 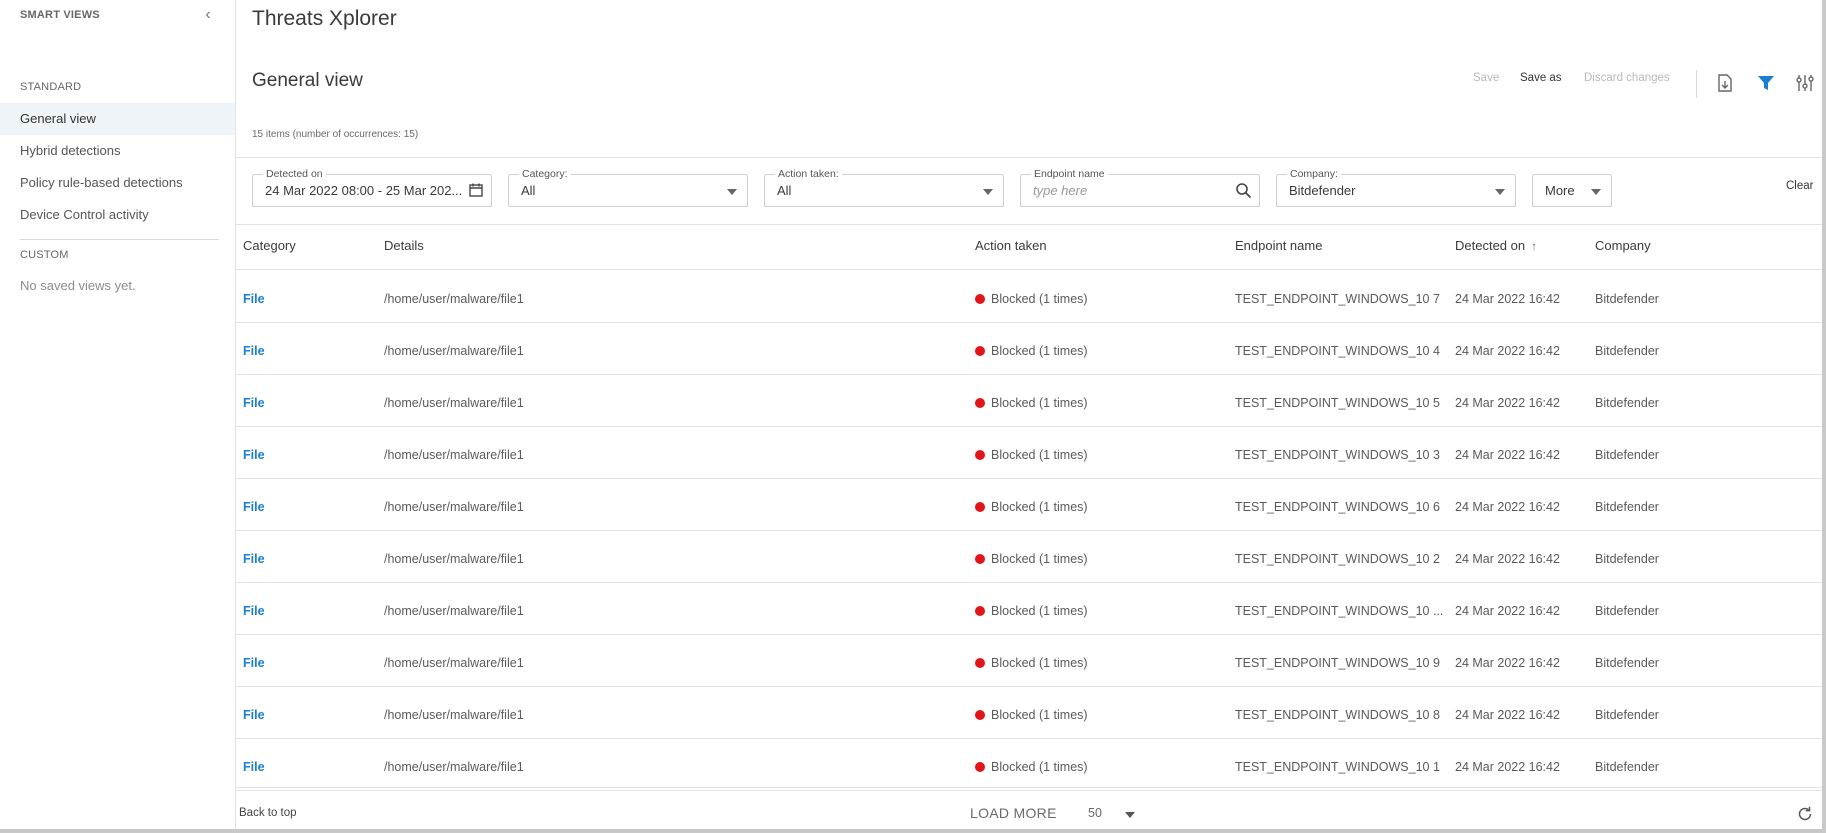 I want to click on action-taken-filter-label: Action taken:, so click(x=808, y=174).